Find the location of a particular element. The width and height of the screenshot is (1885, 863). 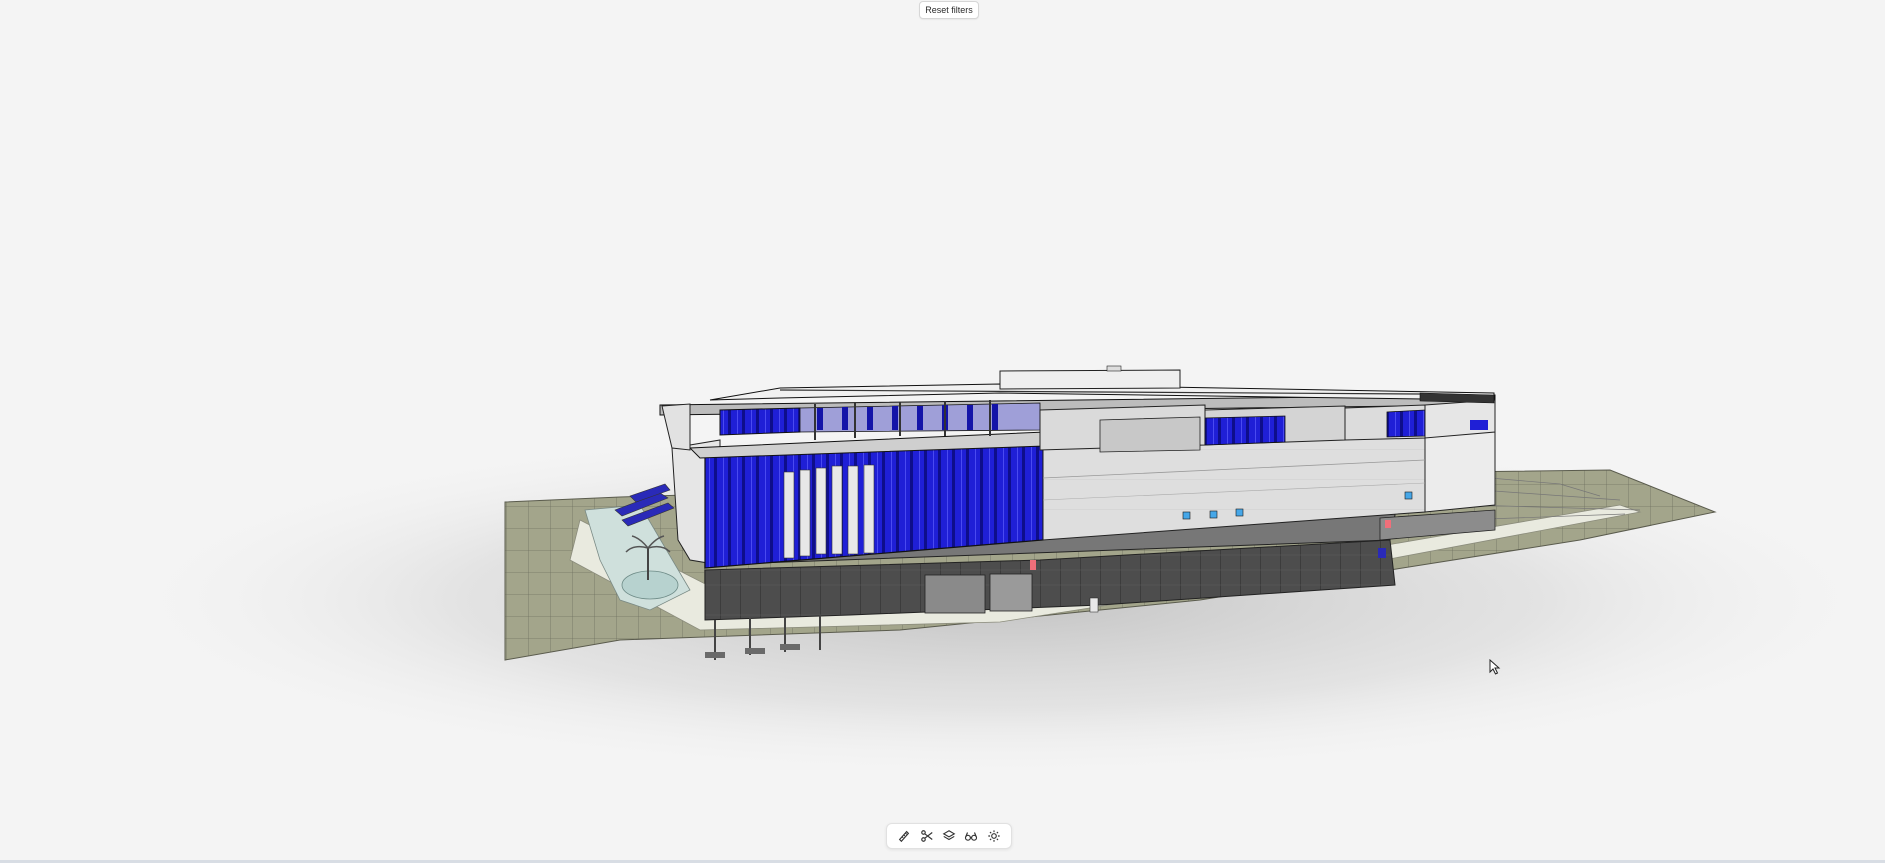

viewer-toolbar is located at coordinates (949, 836).